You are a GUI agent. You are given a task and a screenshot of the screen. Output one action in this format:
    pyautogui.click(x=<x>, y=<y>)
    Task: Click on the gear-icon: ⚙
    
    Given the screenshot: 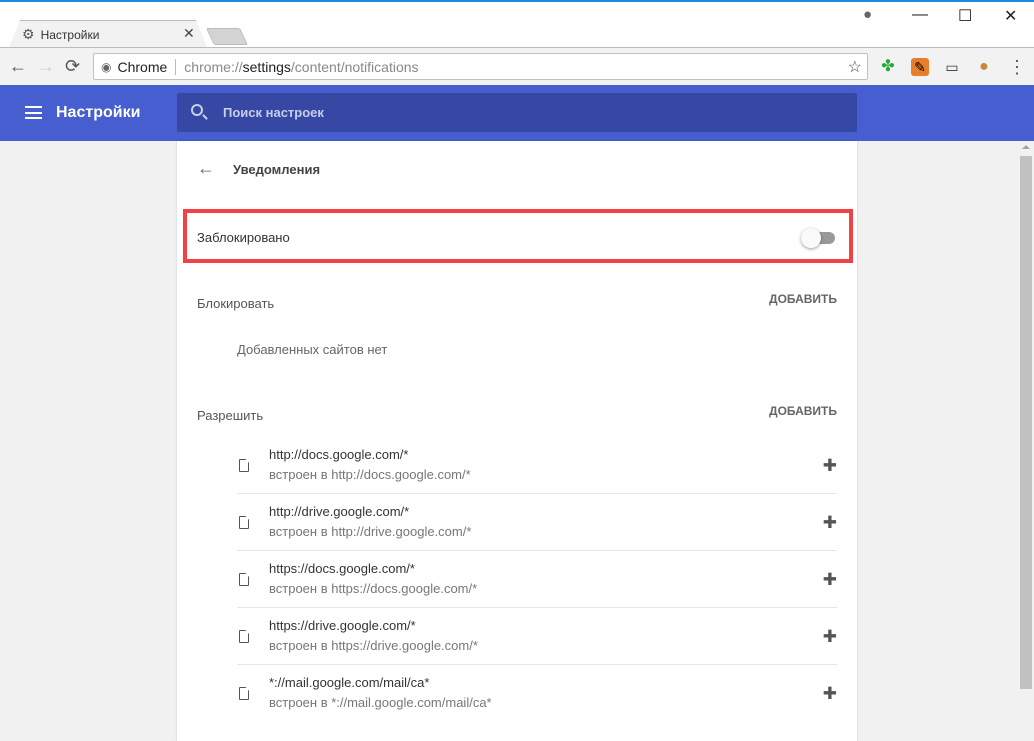 What is the action you would take?
    pyautogui.click(x=28, y=34)
    